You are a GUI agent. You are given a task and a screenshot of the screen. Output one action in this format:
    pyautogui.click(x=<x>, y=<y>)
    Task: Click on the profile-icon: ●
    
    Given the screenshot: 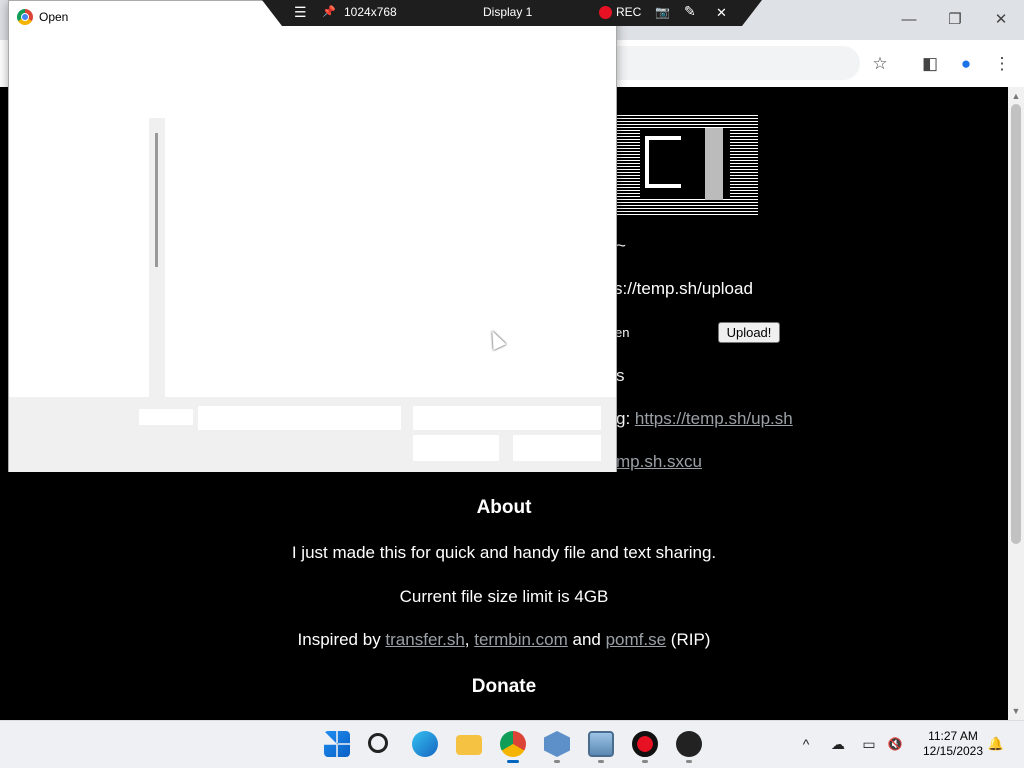 What is the action you would take?
    pyautogui.click(x=966, y=64)
    